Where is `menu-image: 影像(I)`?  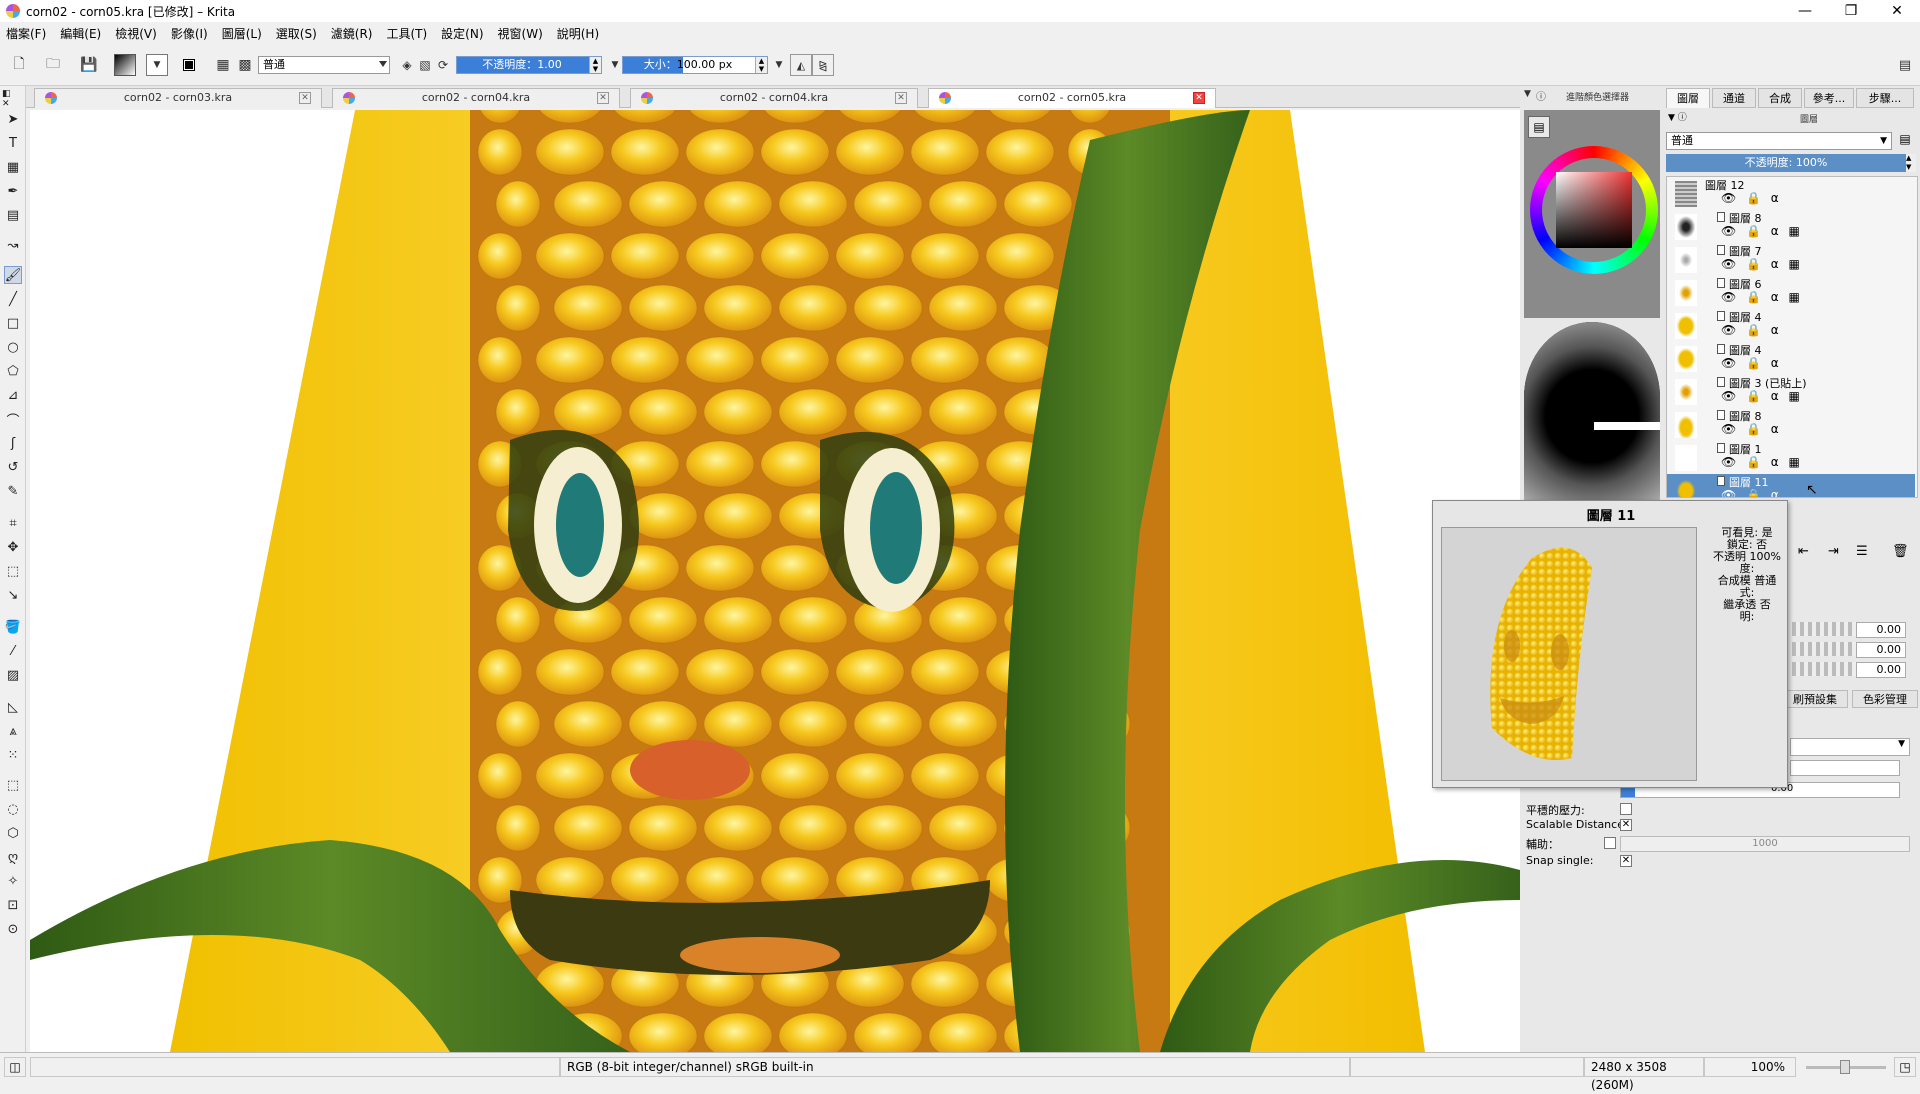 menu-image: 影像(I) is located at coordinates (189, 33).